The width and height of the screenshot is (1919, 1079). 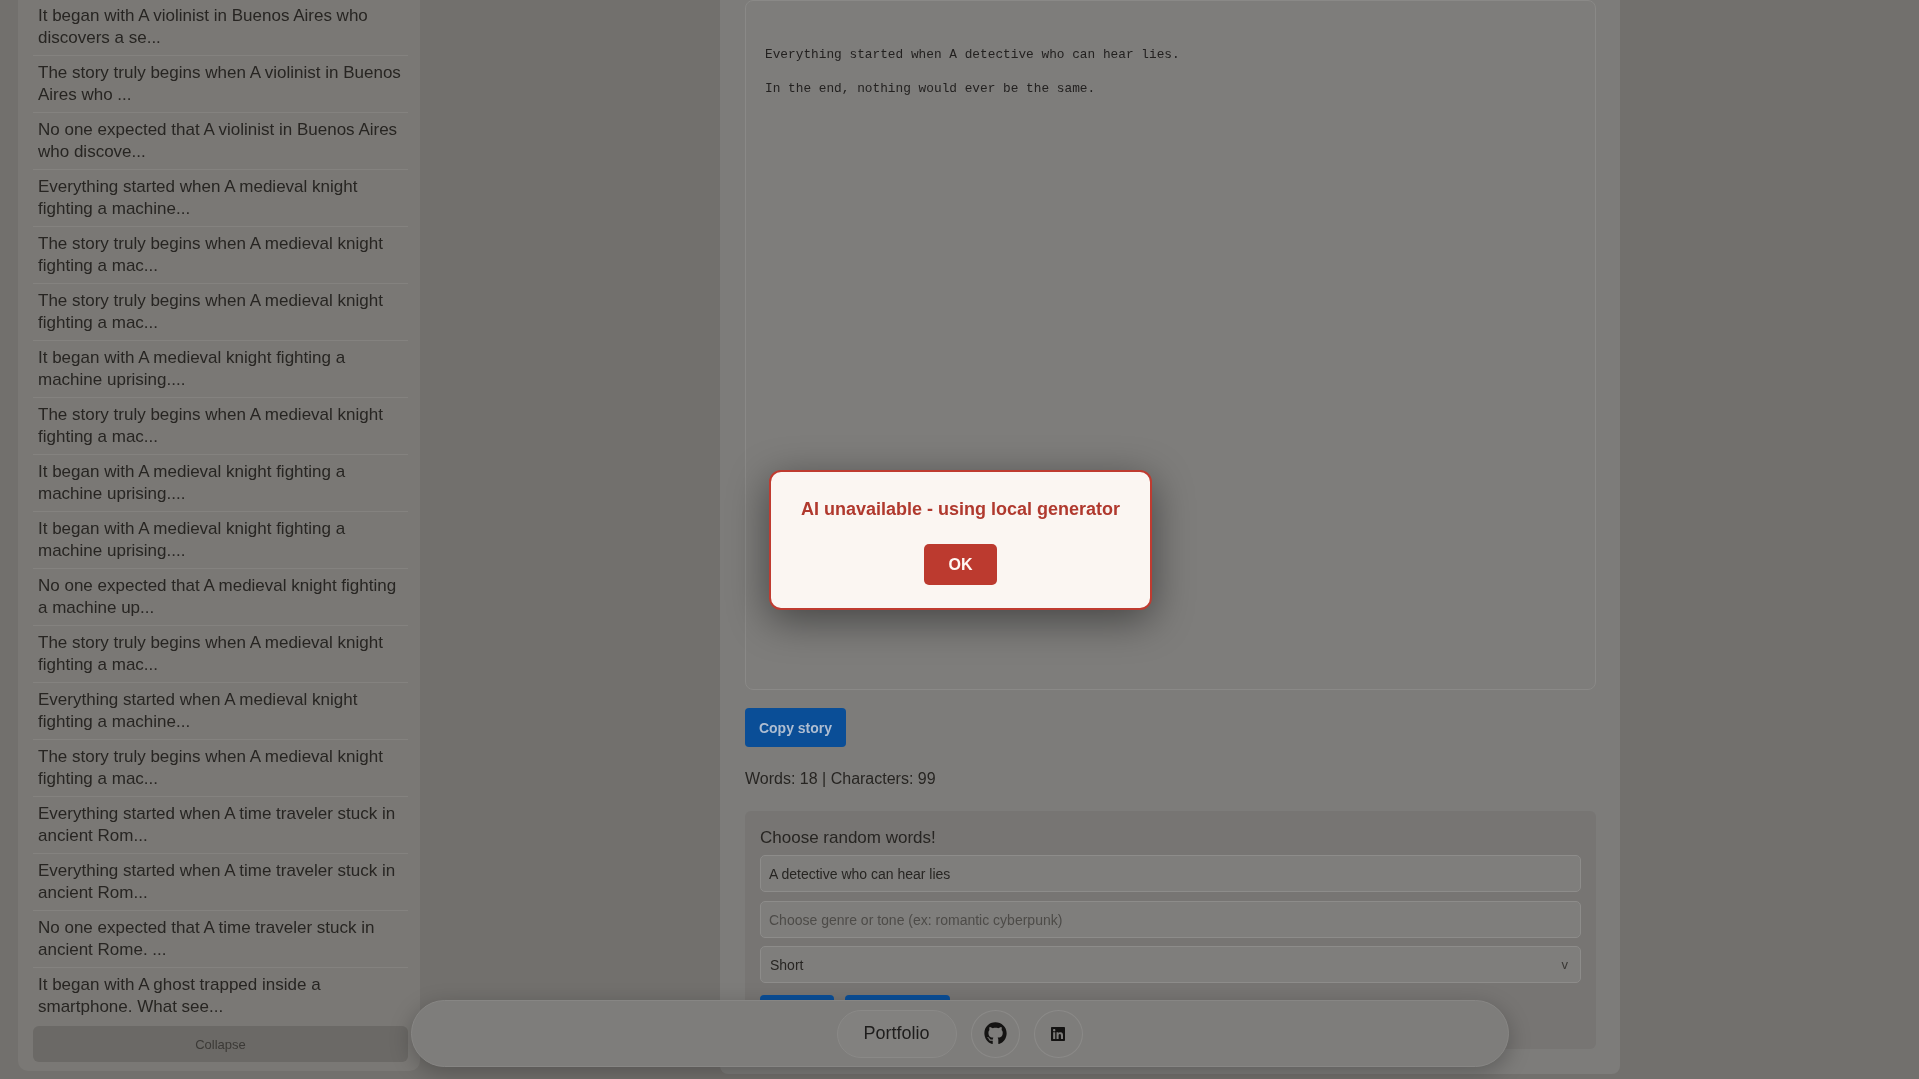 I want to click on alert-message: AI unavailable - using local generator, so click(x=960, y=509).